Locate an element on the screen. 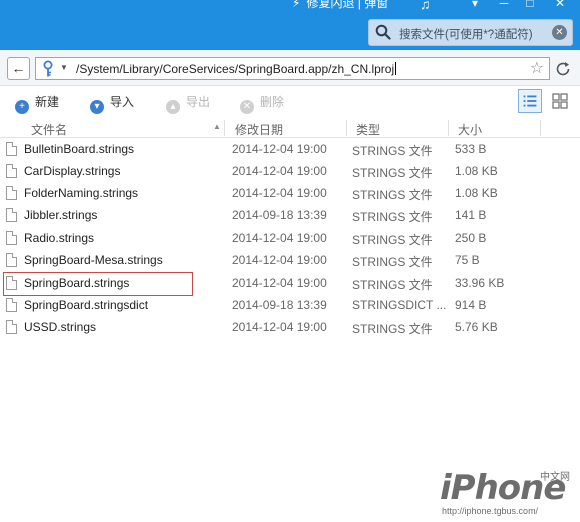 This screenshot has width=580, height=522. arrow-left-icon: ← is located at coordinates (18, 68).